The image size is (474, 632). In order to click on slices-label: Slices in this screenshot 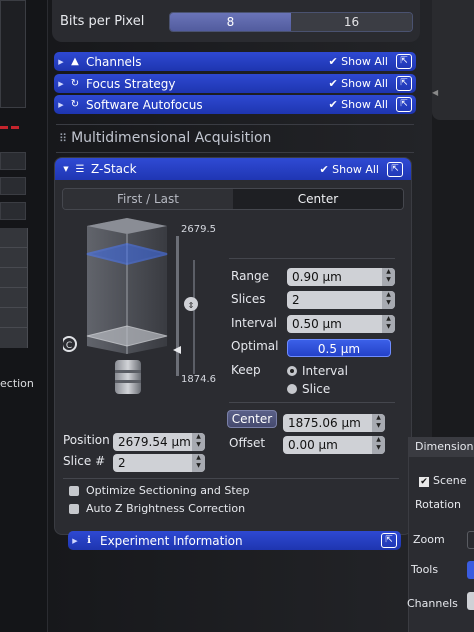, I will do `click(248, 299)`.